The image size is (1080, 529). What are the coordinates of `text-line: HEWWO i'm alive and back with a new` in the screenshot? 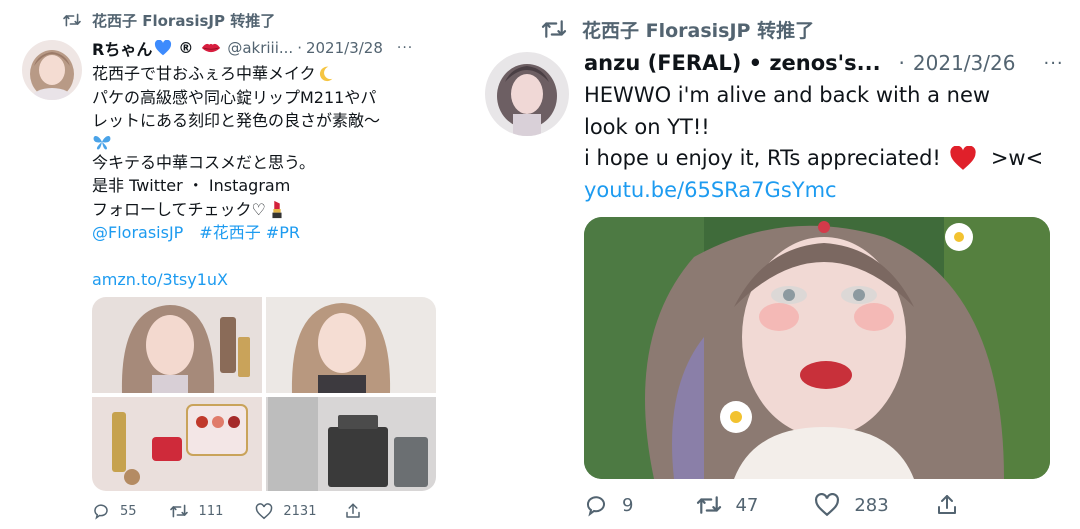 It's located at (787, 95).